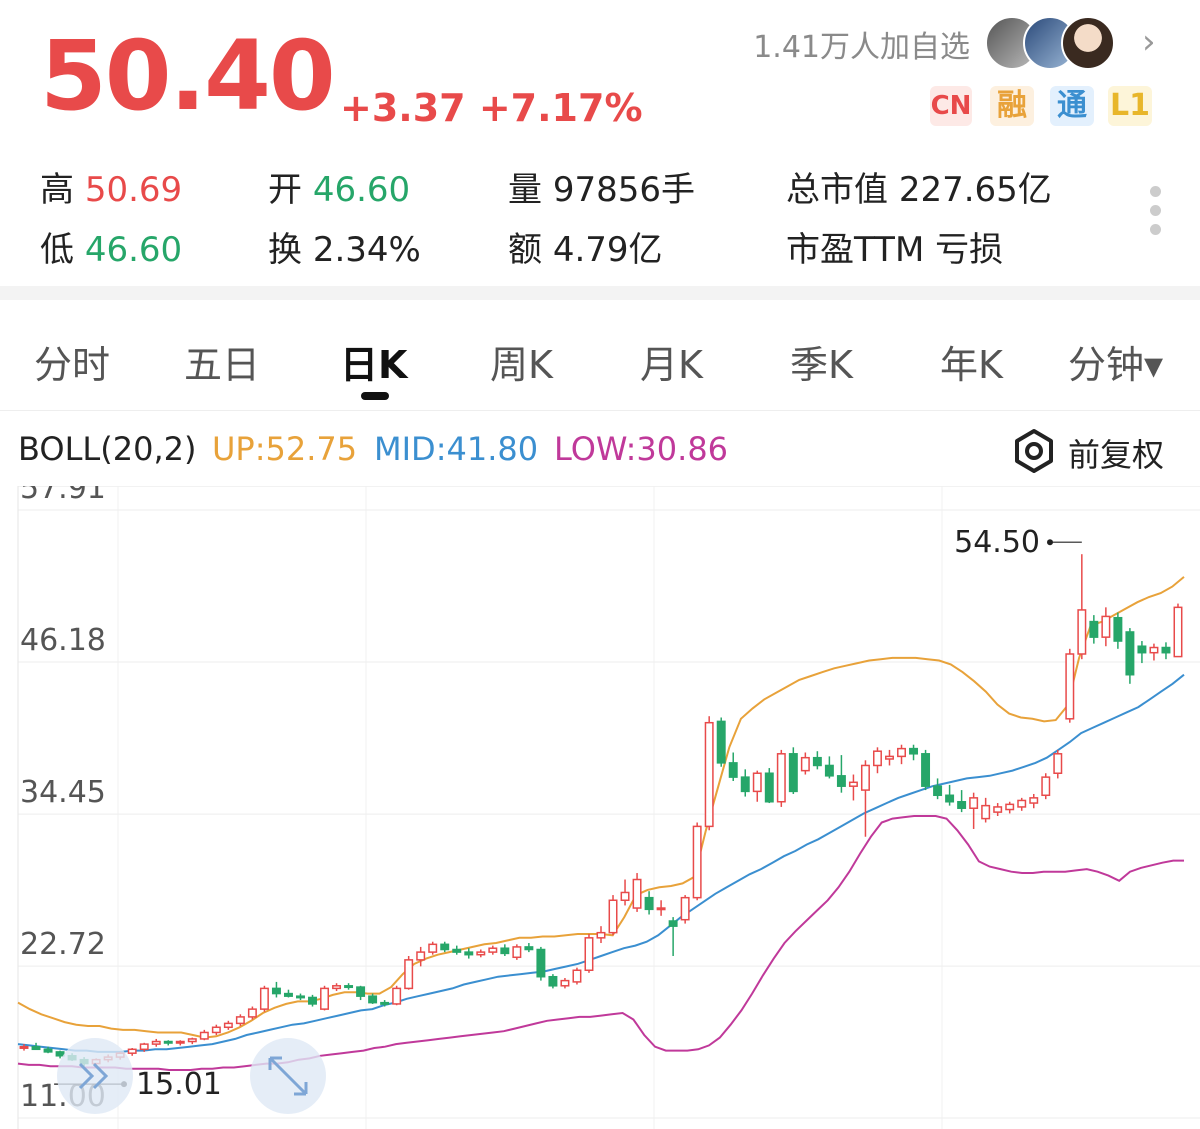 The height and width of the screenshot is (1129, 1200). I want to click on y-tick-label: 34.45, so click(63, 792).